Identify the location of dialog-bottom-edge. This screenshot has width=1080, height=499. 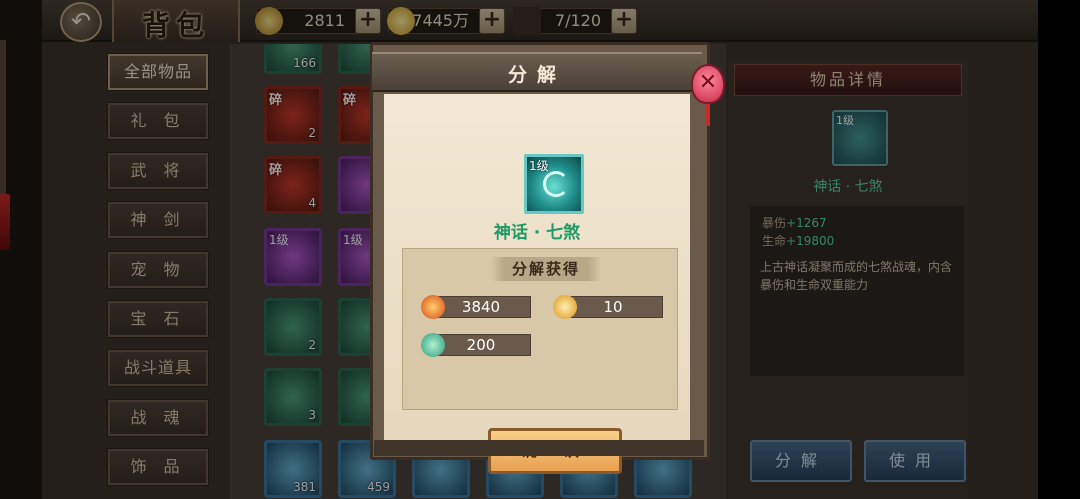
(539, 448).